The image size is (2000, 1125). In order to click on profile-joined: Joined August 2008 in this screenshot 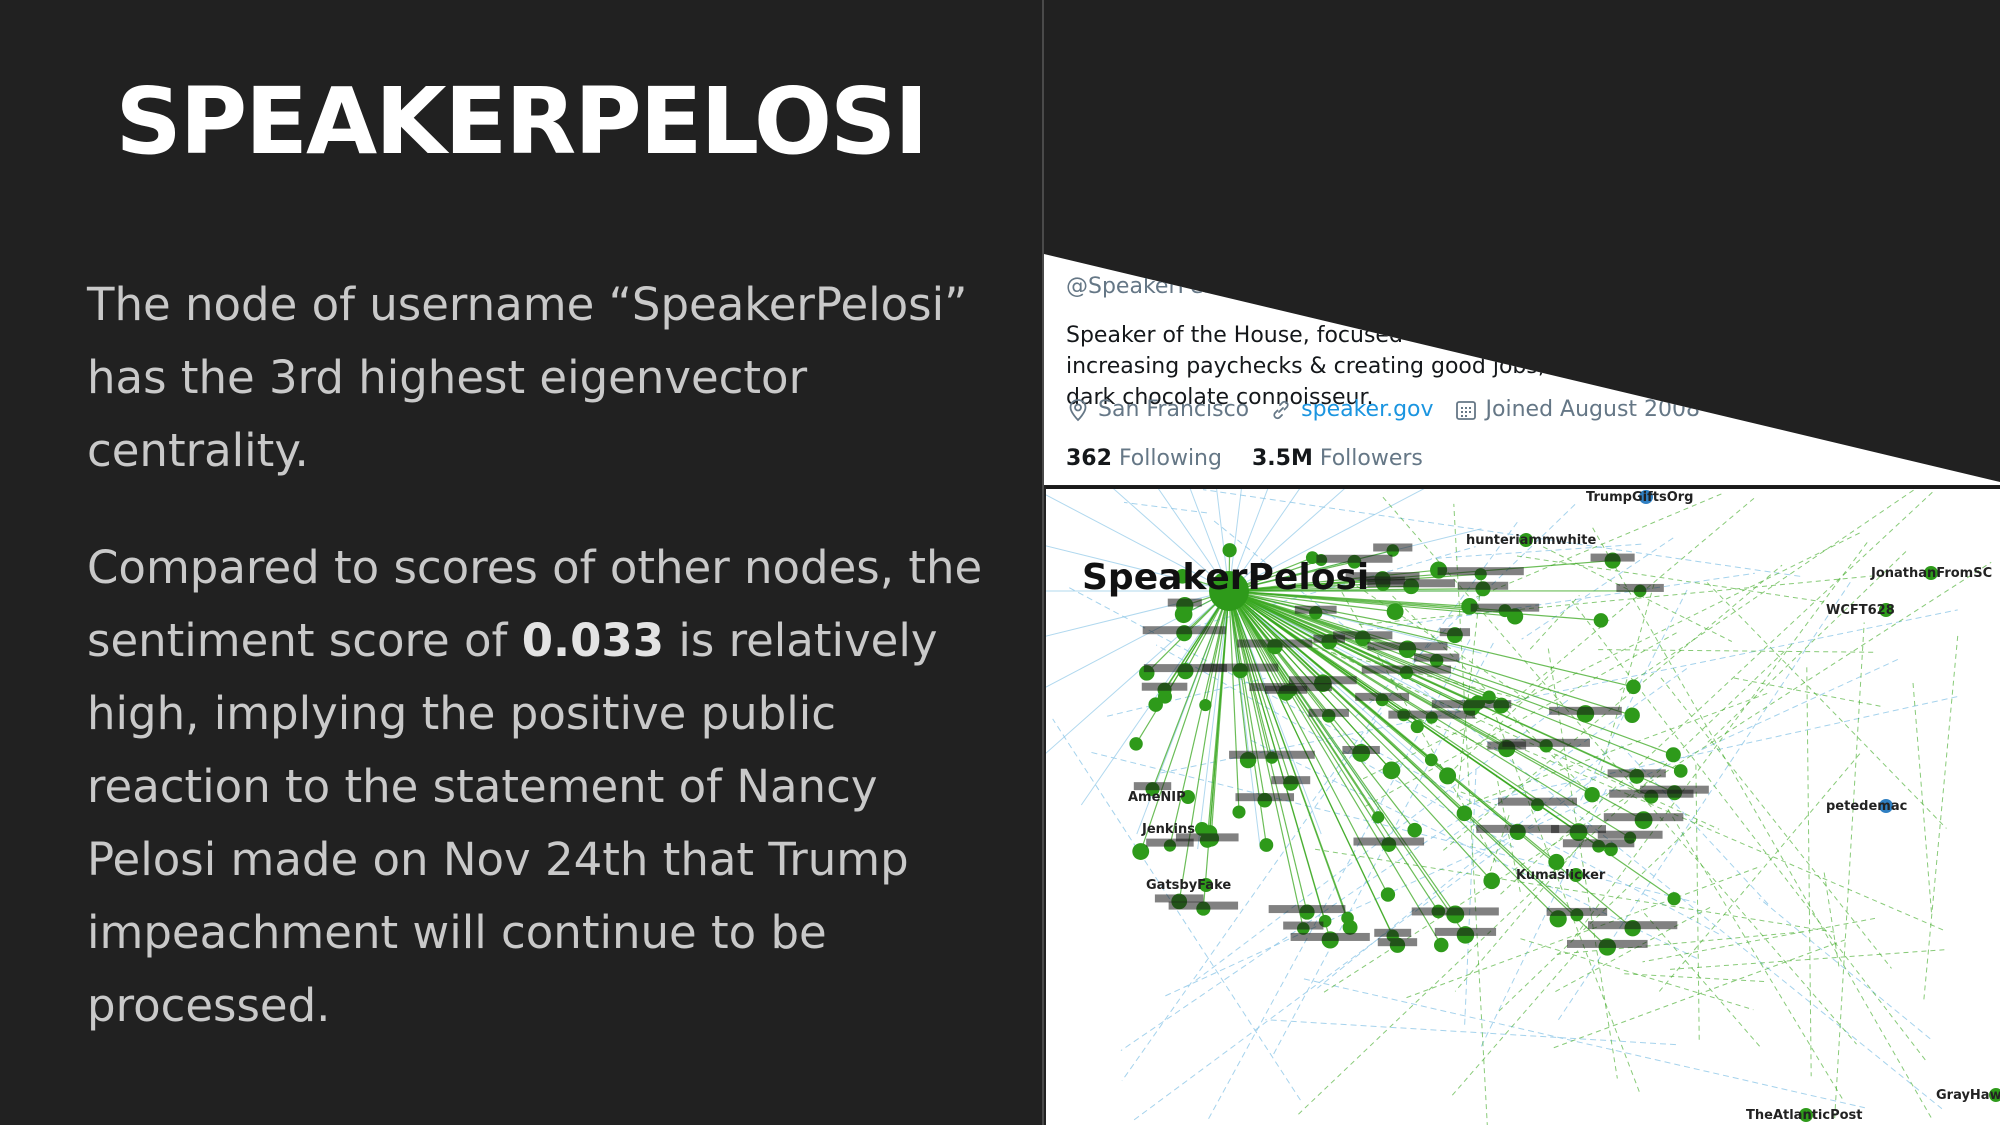, I will do `click(1577, 409)`.